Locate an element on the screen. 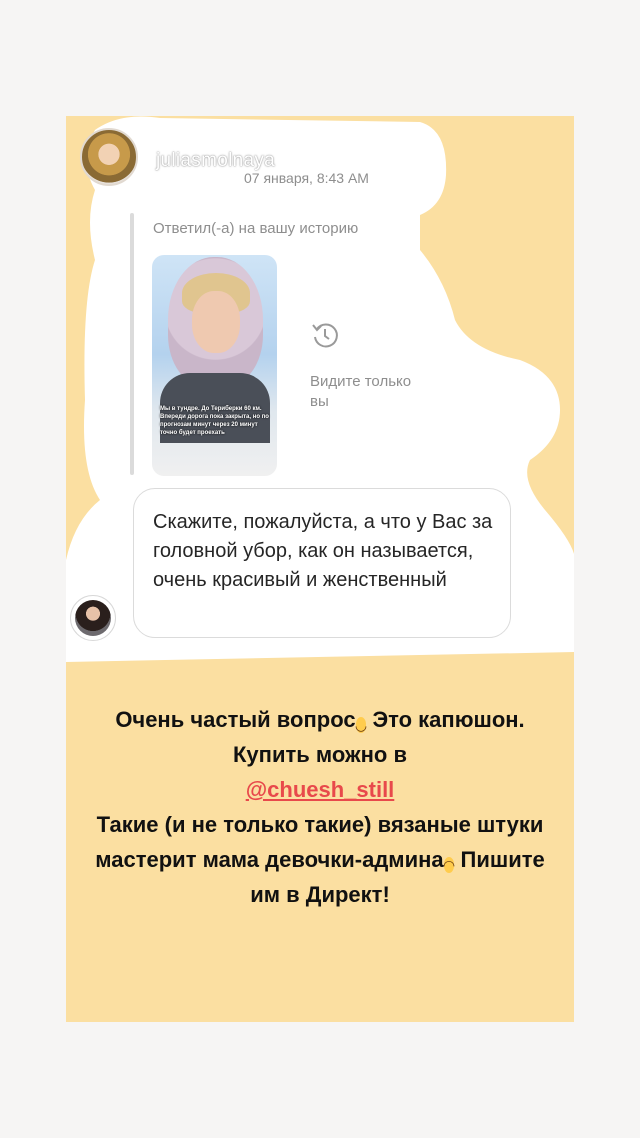  grinning-face-emoji-icon: ◡ is located at coordinates (361, 725).